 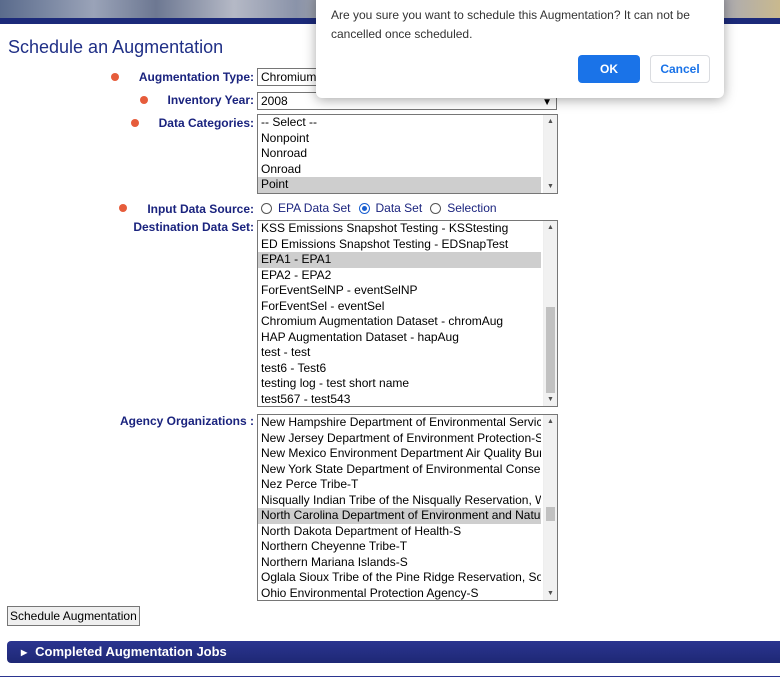 What do you see at coordinates (399, 532) in the screenshot?
I see `list-item: North Dakota Department of Health-S` at bounding box center [399, 532].